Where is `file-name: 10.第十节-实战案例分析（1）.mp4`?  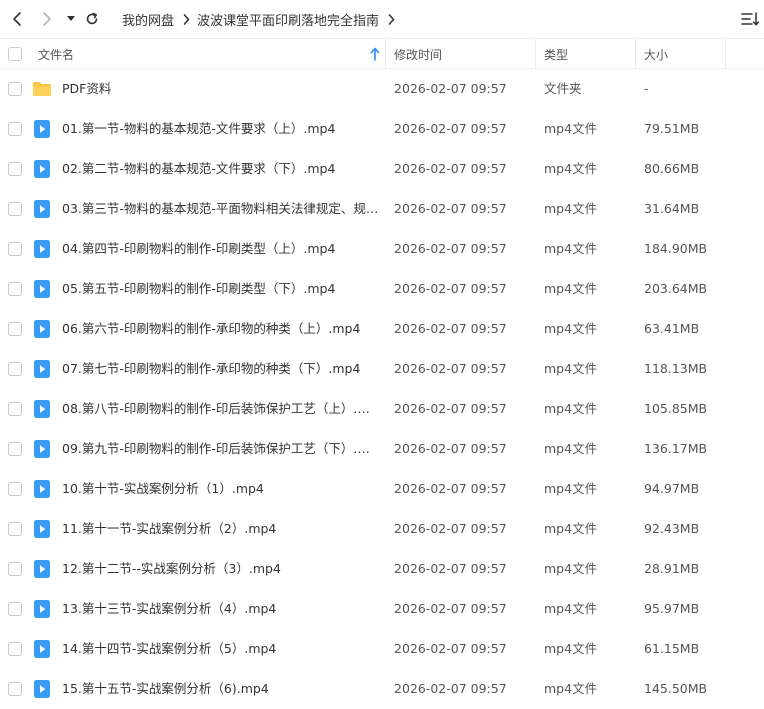
file-name: 10.第十节-实战案例分析（1）.mp4 is located at coordinates (163, 489).